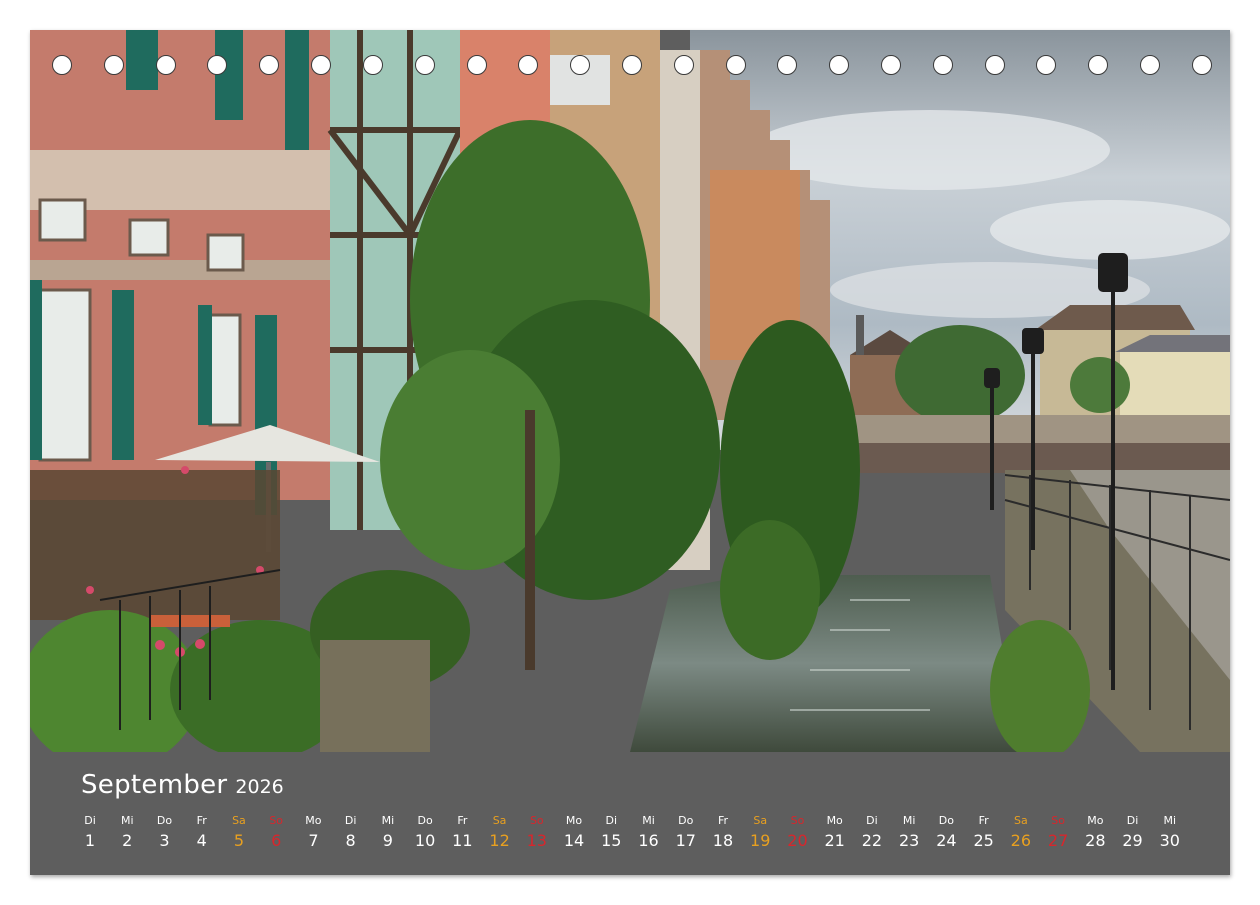  Describe the element at coordinates (239, 840) in the screenshot. I see `day-number: 5` at that location.